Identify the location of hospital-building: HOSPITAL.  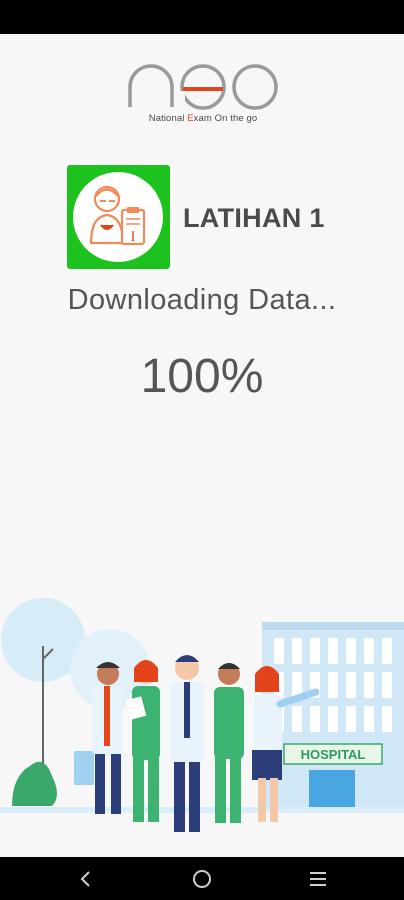
(333, 717).